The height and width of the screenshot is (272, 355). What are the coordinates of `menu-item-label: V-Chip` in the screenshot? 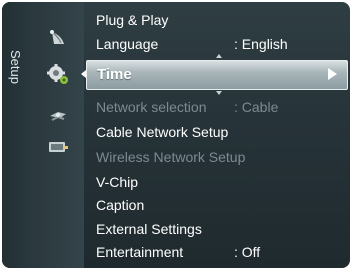 It's located at (117, 182).